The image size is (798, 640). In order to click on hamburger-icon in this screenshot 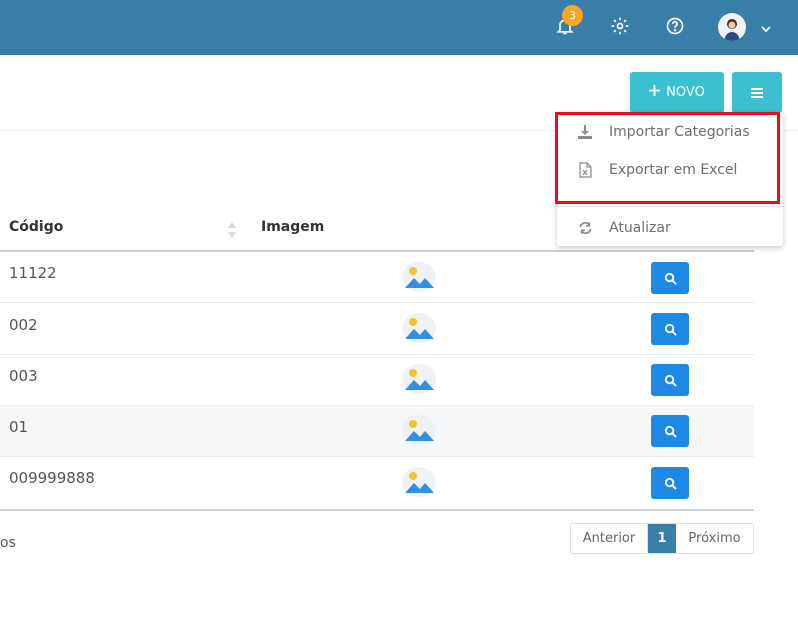, I will do `click(757, 92)`.